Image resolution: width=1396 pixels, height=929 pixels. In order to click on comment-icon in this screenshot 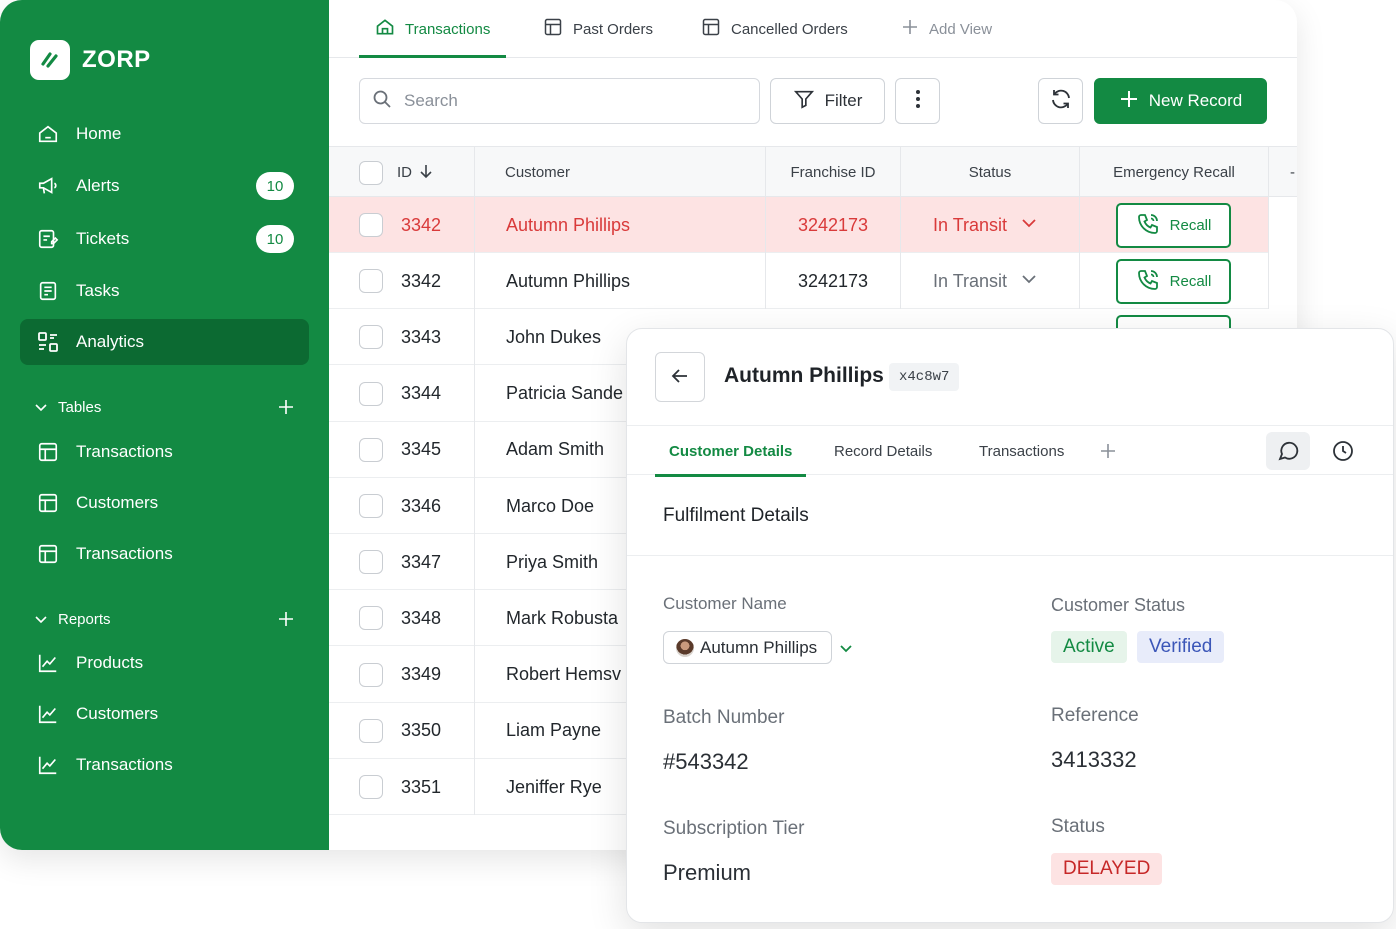, I will do `click(1288, 451)`.